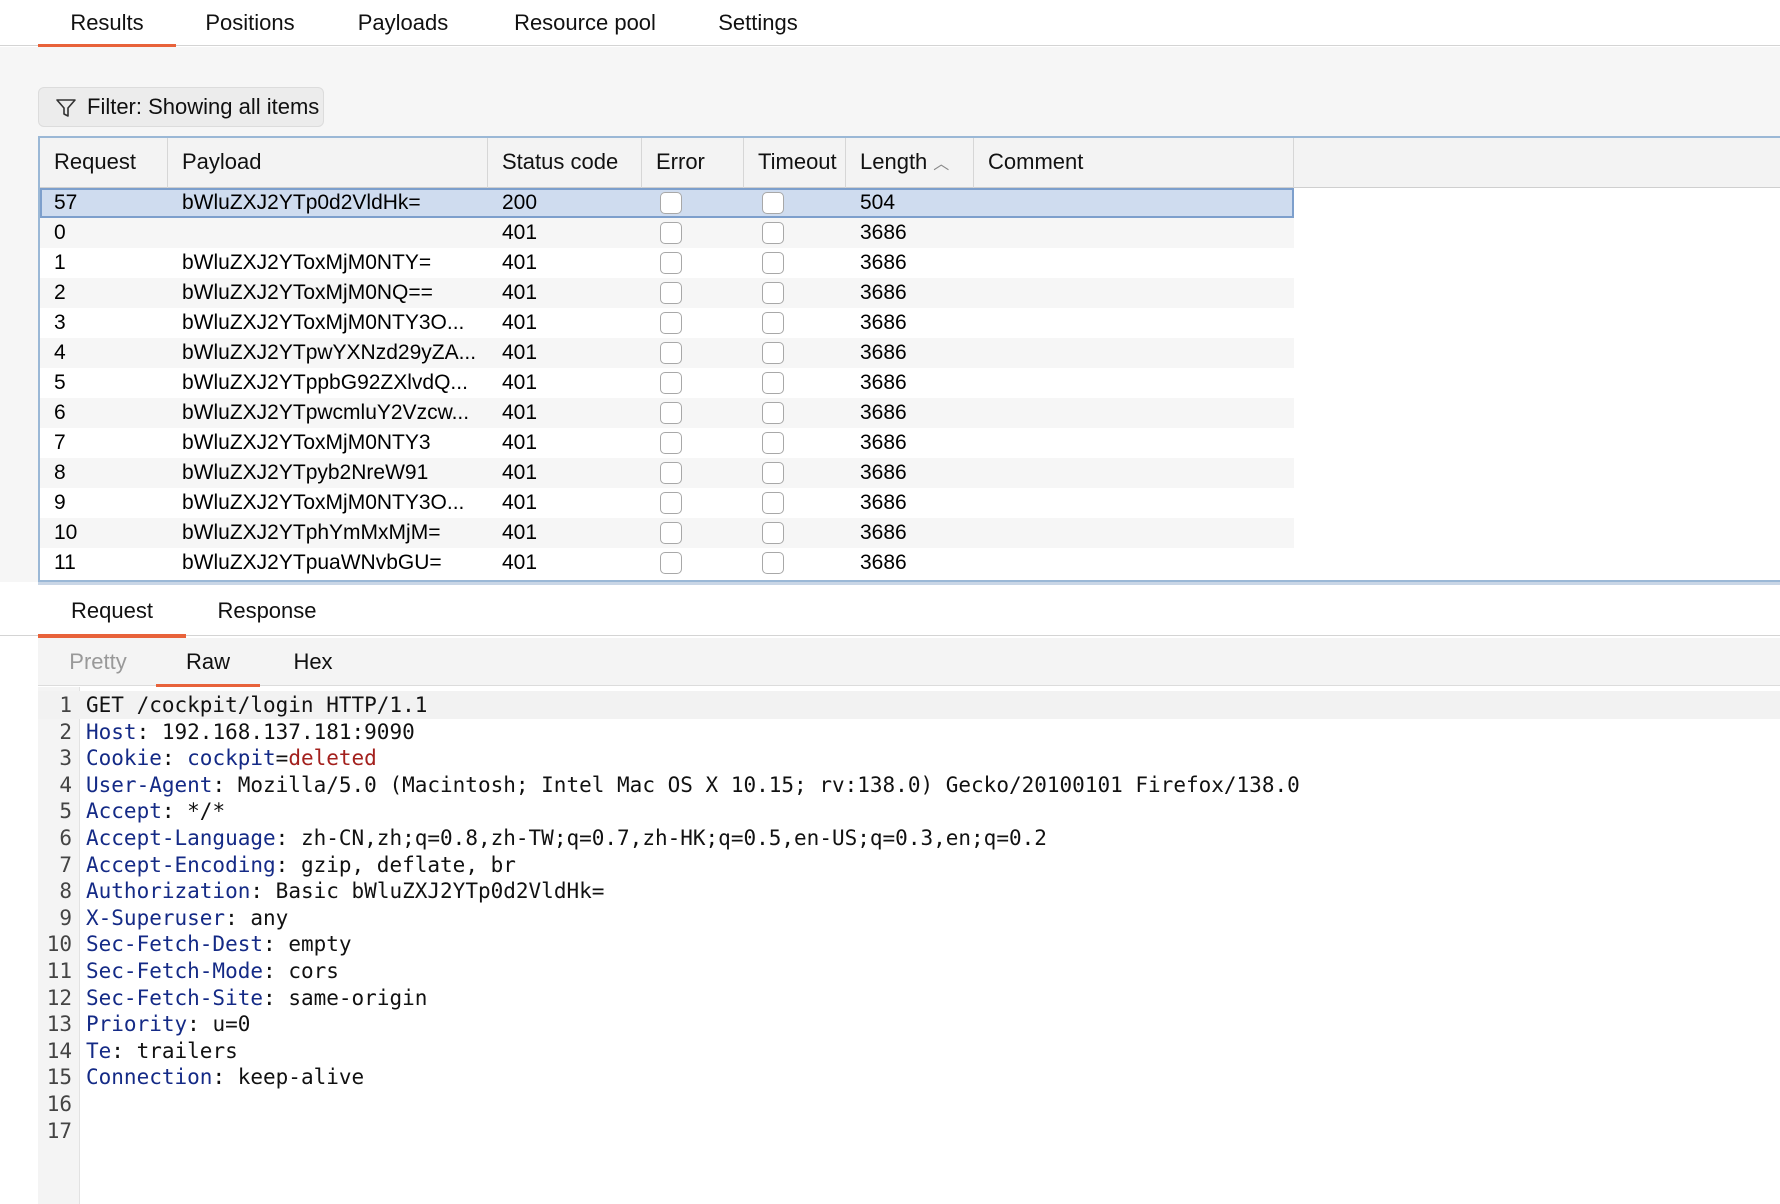 Image resolution: width=1780 pixels, height=1204 pixels. Describe the element at coordinates (667, 233) in the screenshot. I see `table-row: 0 401 3686` at that location.